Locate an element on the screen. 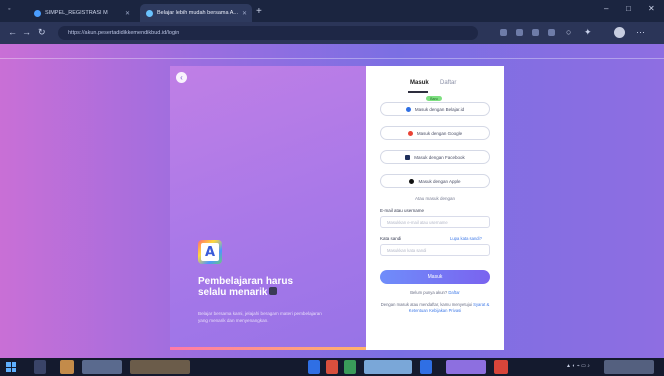  browser-tab-2: Belajar lebih mudah bersama A... ✕ is located at coordinates (196, 13).